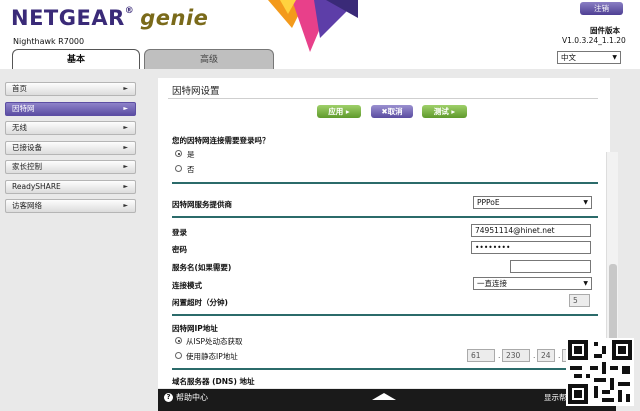  I want to click on cancel-button: ✖取消, so click(392, 111).